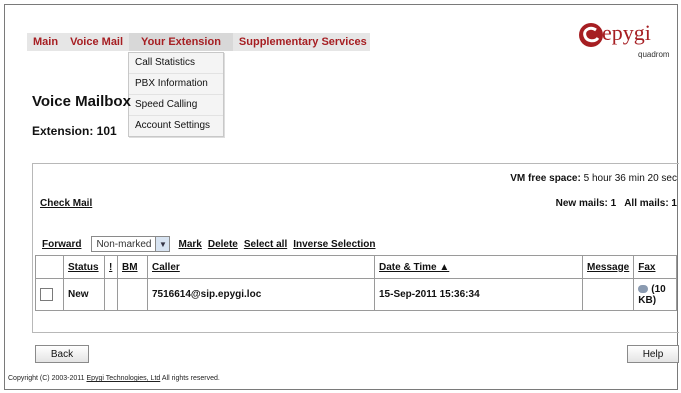  Describe the element at coordinates (655, 294) in the screenshot. I see `row-fax-cell: (10 KB)` at that location.